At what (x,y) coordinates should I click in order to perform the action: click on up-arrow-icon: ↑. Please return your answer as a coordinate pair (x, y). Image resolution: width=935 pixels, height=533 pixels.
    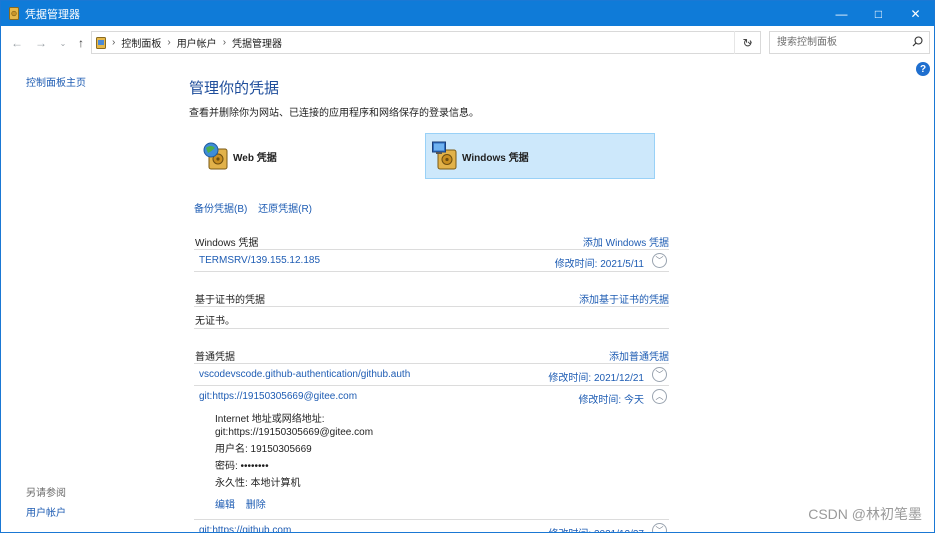
    Looking at the image, I should click on (81, 43).